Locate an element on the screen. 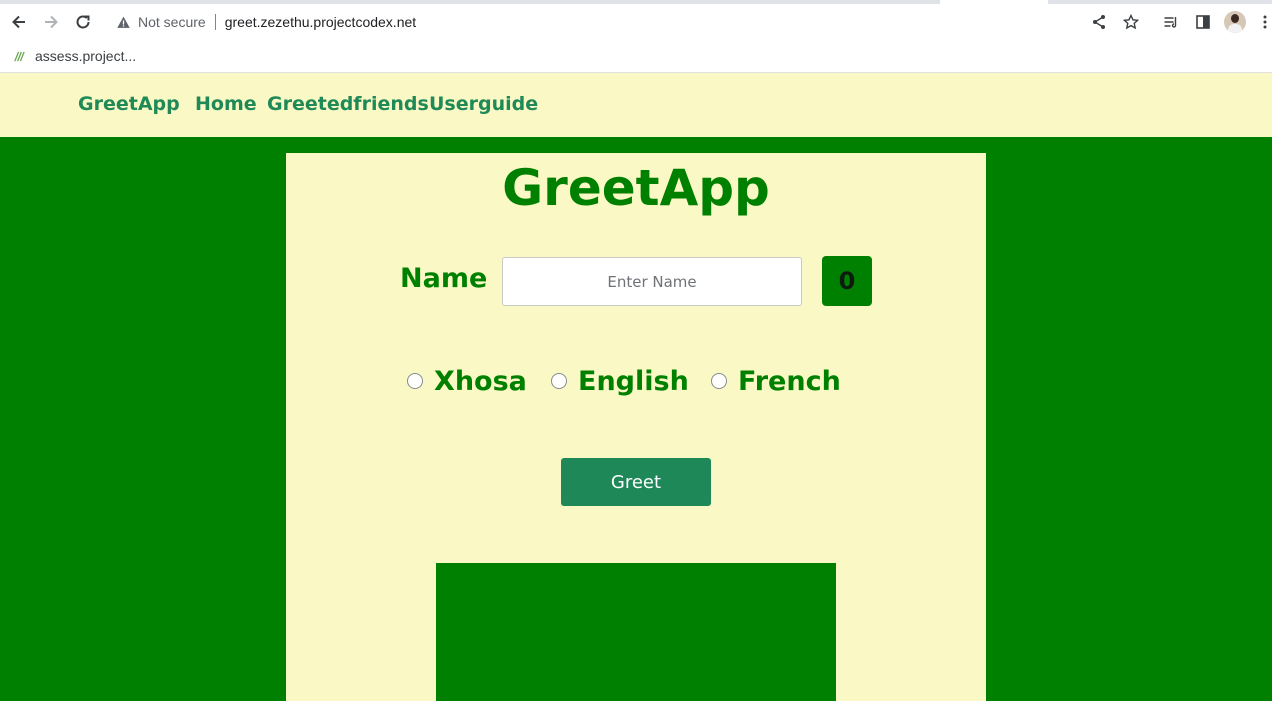 Image resolution: width=1272 pixels, height=701 pixels. radio-french is located at coordinates (719, 381).